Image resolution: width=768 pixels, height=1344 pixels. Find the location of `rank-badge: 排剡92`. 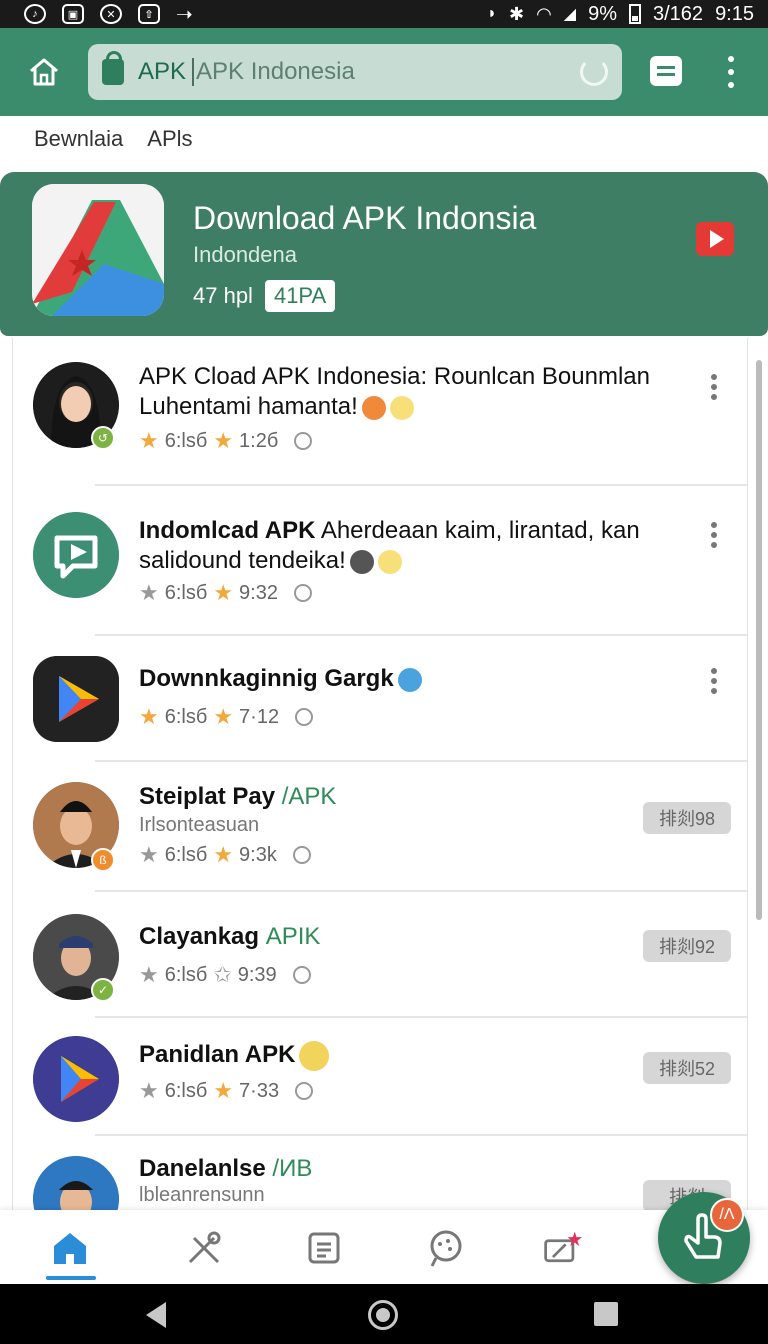

rank-badge: 排剡92 is located at coordinates (687, 946).